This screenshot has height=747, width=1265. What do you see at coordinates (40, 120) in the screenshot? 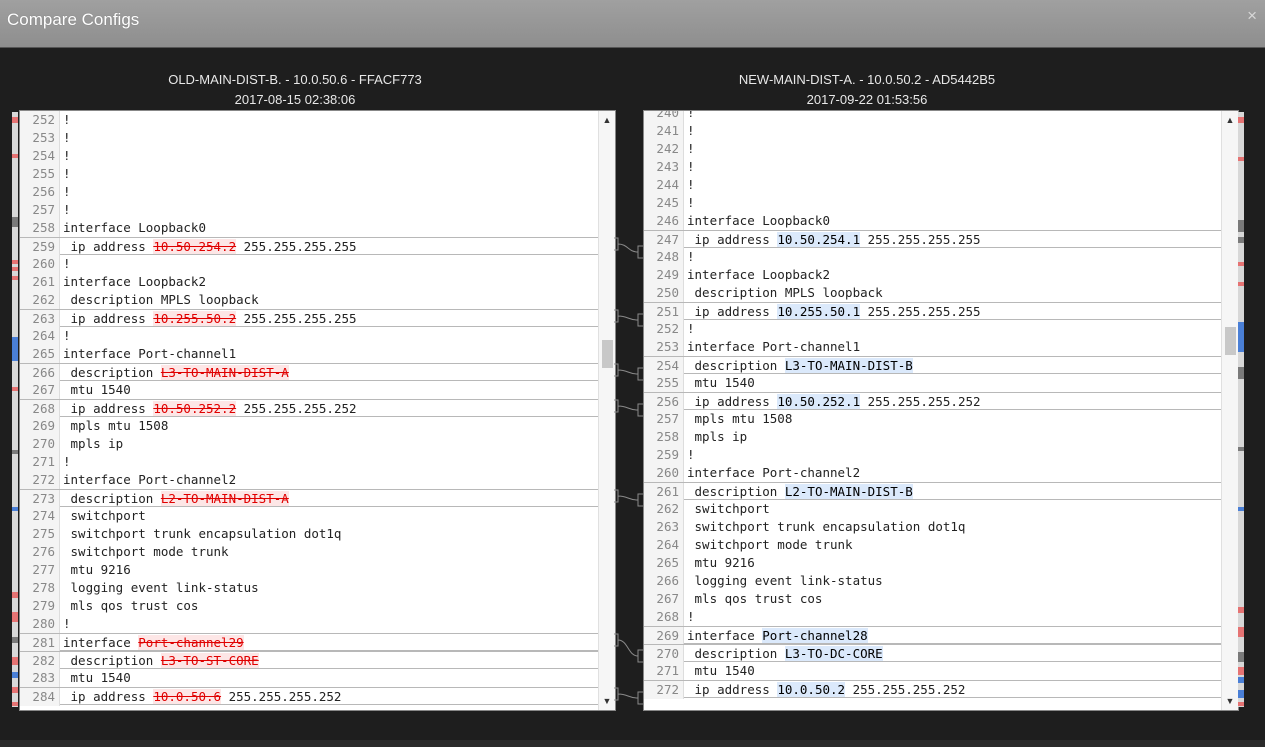
I see `line-number: 252` at bounding box center [40, 120].